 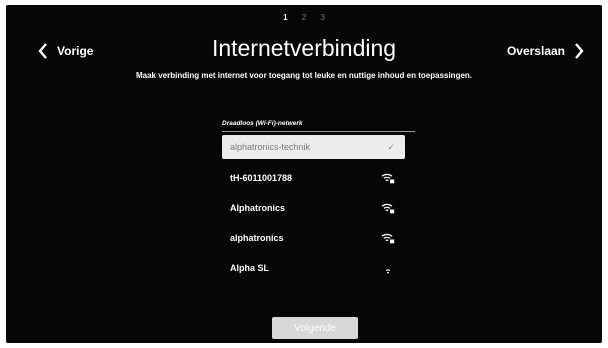 What do you see at coordinates (313, 268) in the screenshot?
I see `network-item: Alpha SL` at bounding box center [313, 268].